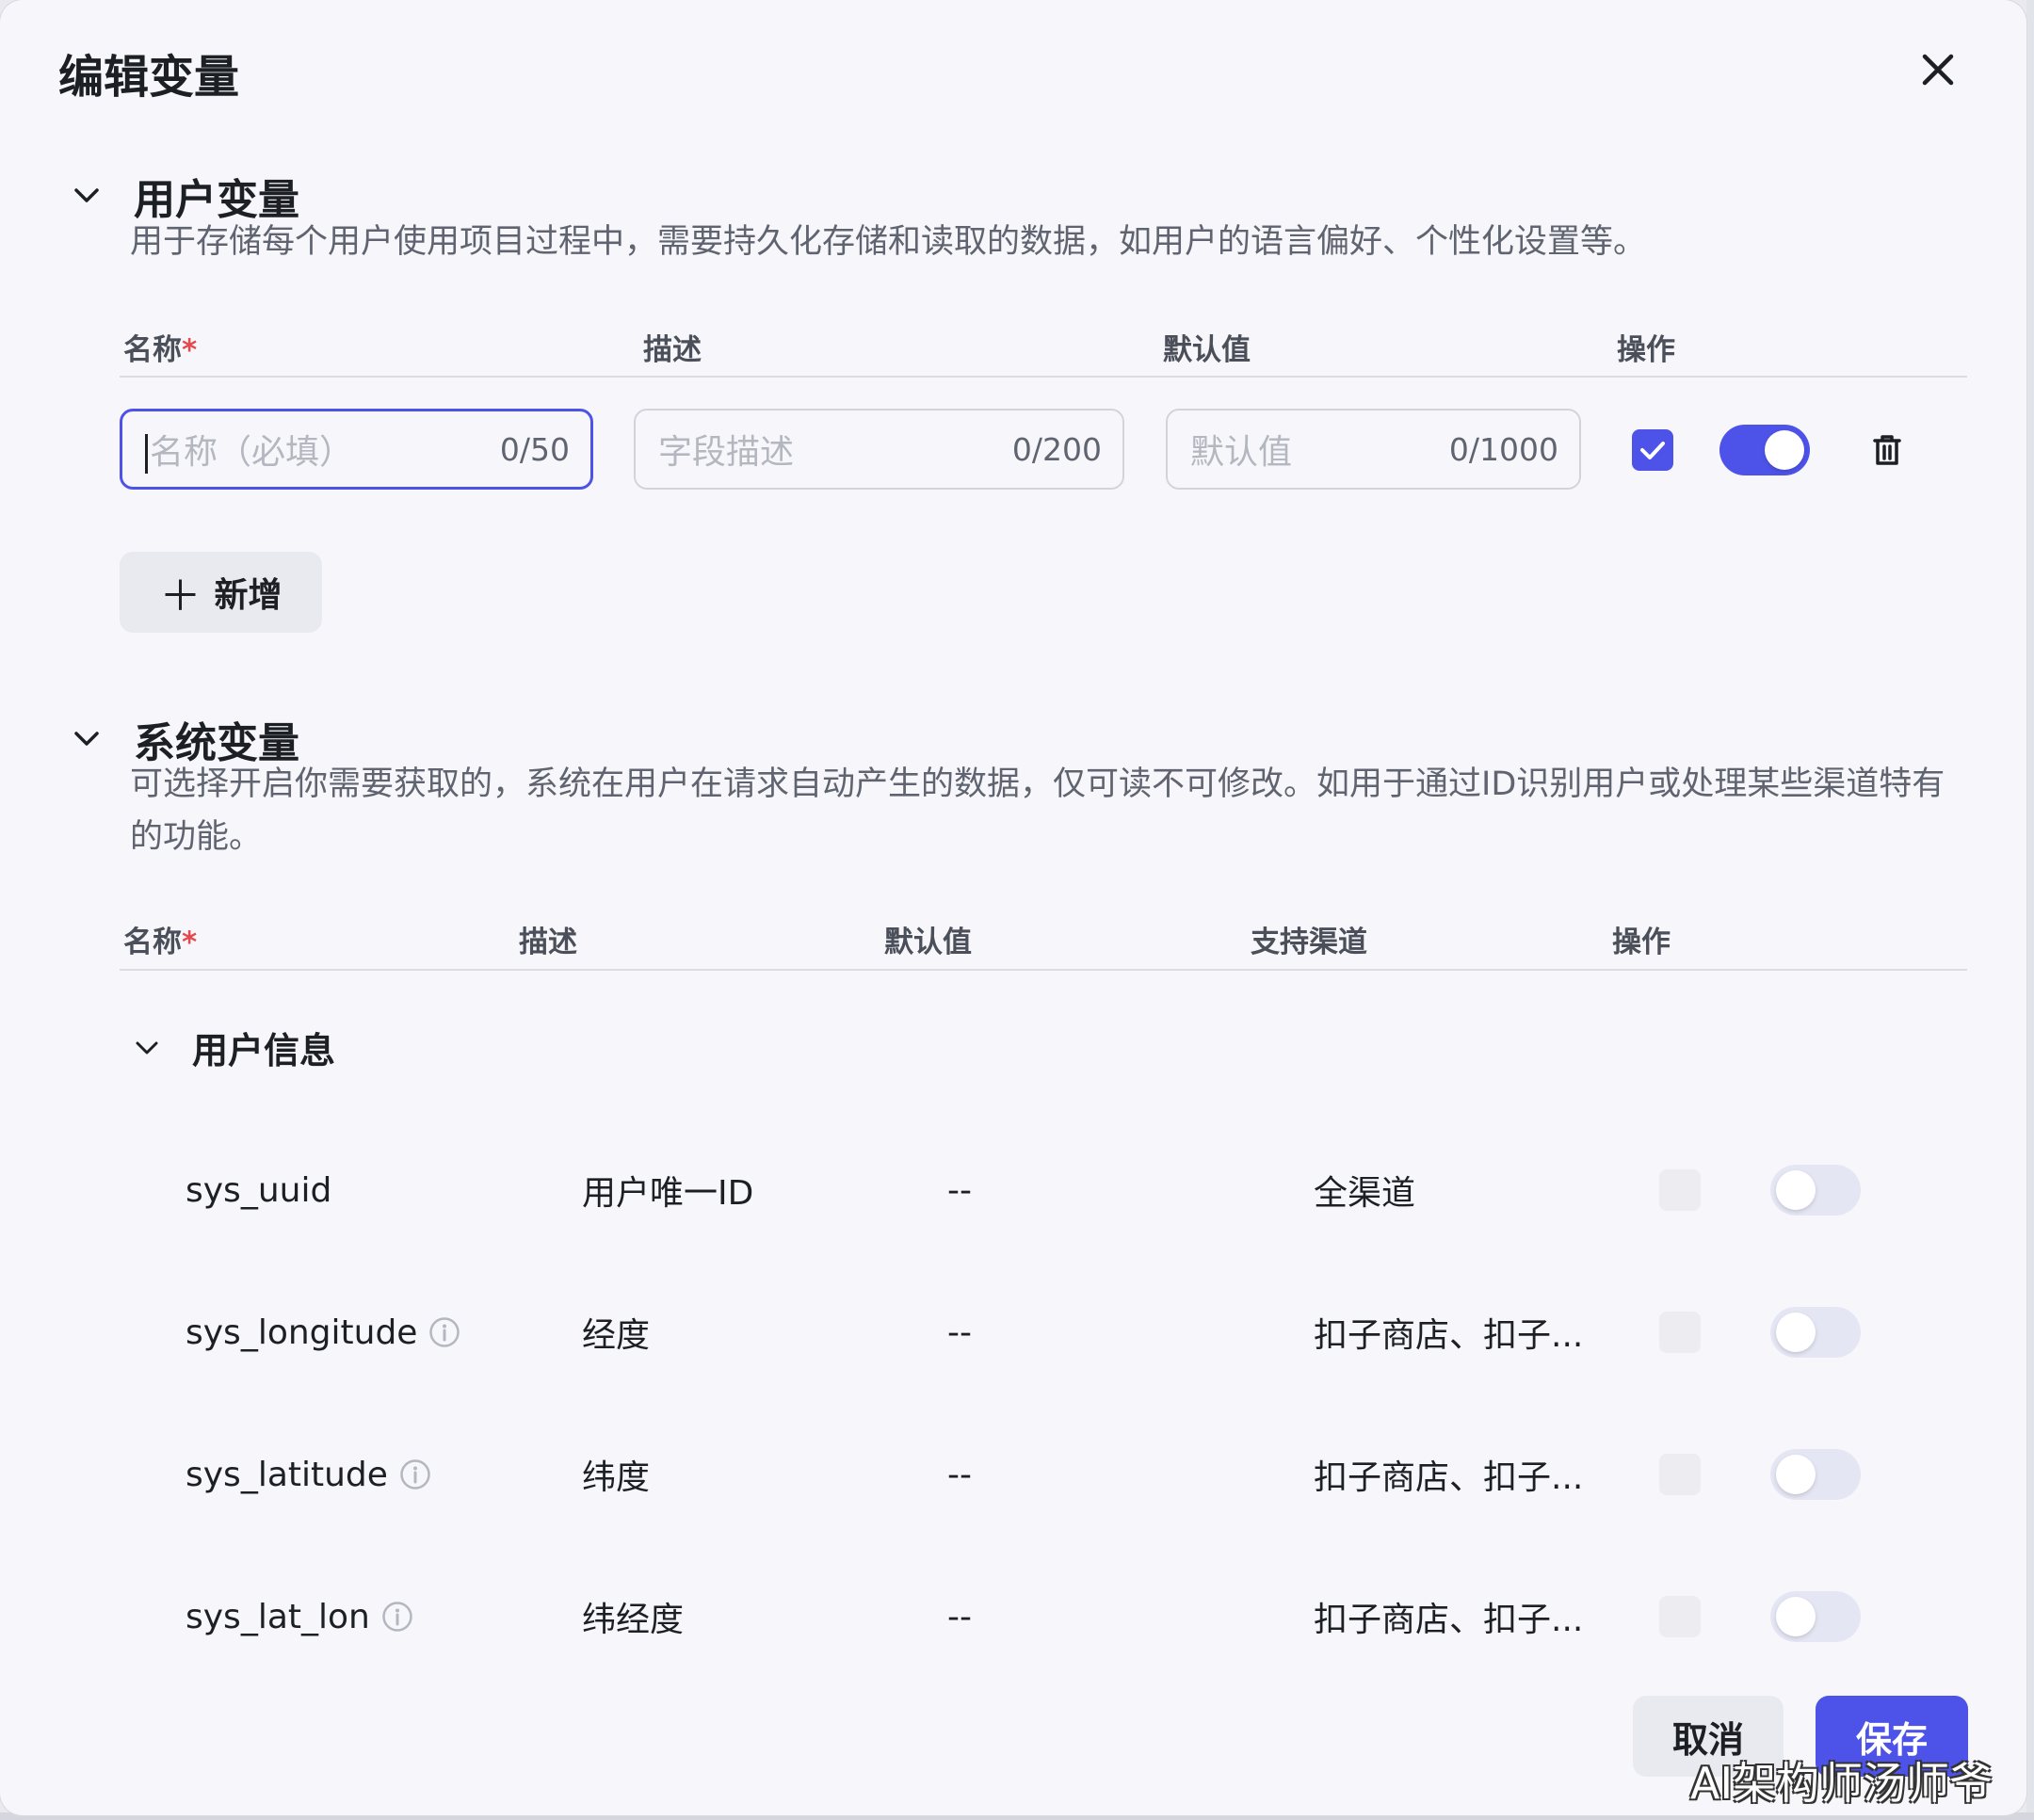  I want to click on add-variable-label: 新增, so click(248, 595).